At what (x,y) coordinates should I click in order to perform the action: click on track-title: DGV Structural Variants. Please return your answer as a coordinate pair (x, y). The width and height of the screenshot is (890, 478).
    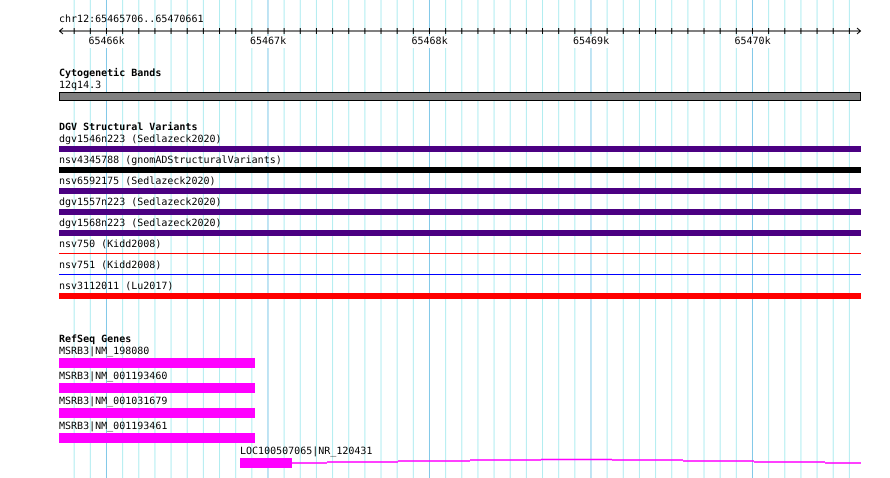
    Looking at the image, I should click on (128, 128).